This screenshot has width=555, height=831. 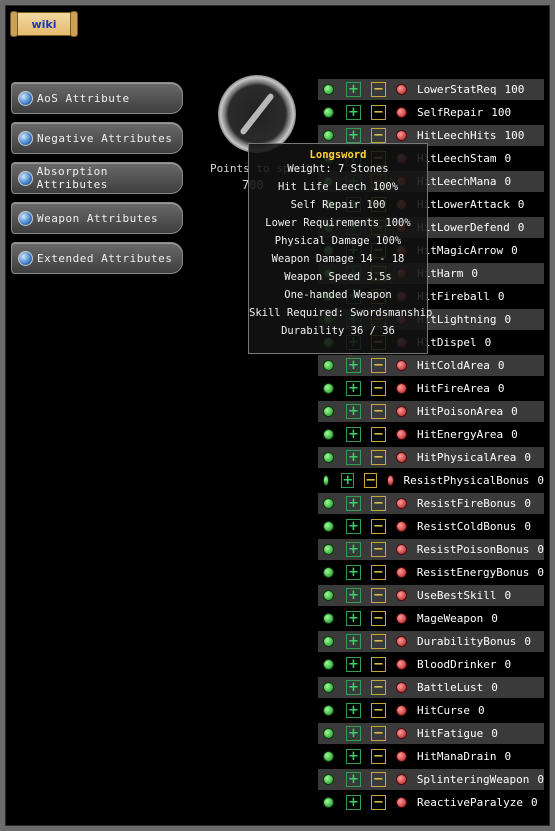 I want to click on wiki-button: wiki, so click(x=44, y=24).